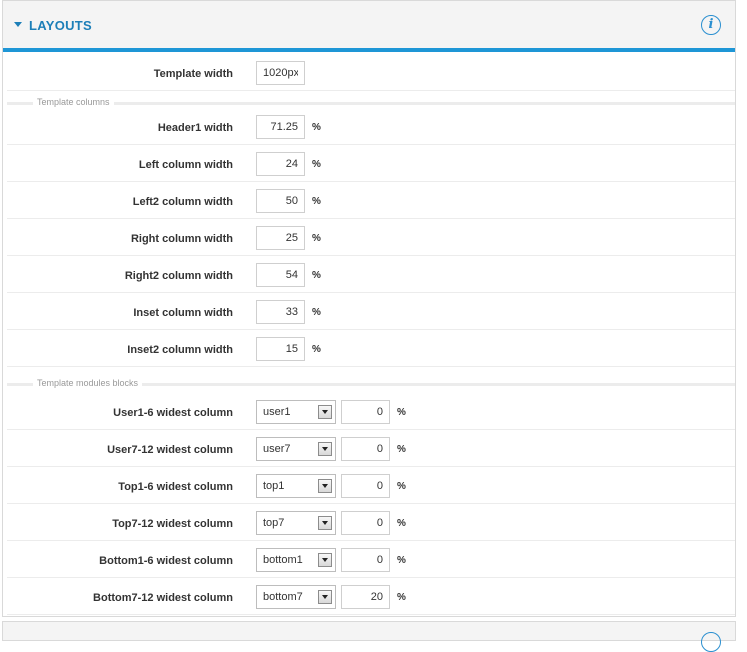 The height and width of the screenshot is (652, 747). I want to click on module-block-row: Top1-6 widest column top1%, so click(371, 486).